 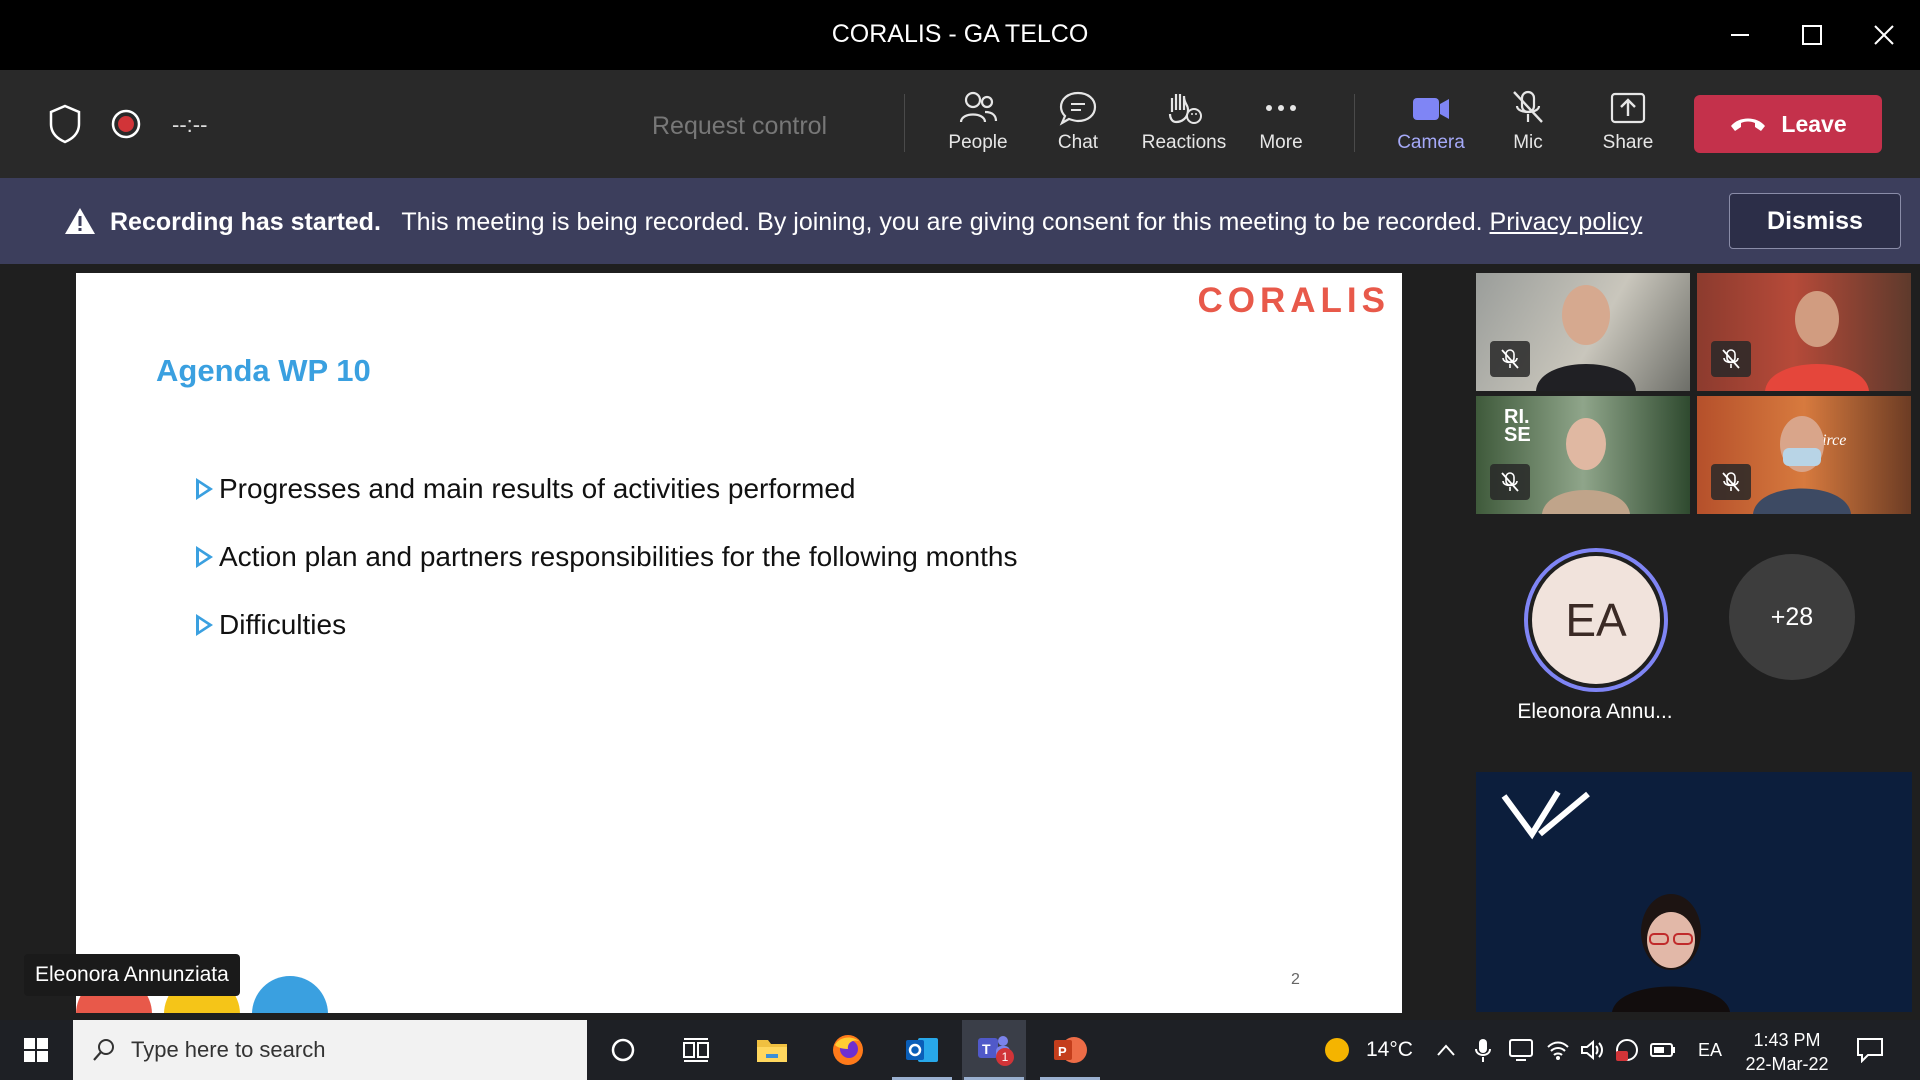 I want to click on people-icon, so click(x=978, y=107).